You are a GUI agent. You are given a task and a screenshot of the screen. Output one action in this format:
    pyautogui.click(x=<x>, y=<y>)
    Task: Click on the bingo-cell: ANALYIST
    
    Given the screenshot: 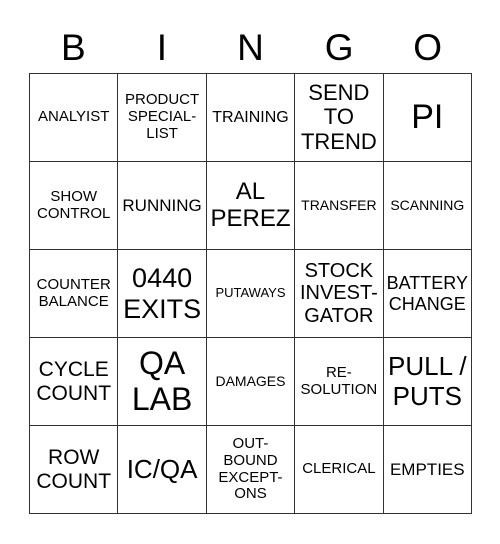 What is the action you would take?
    pyautogui.click(x=73, y=117)
    